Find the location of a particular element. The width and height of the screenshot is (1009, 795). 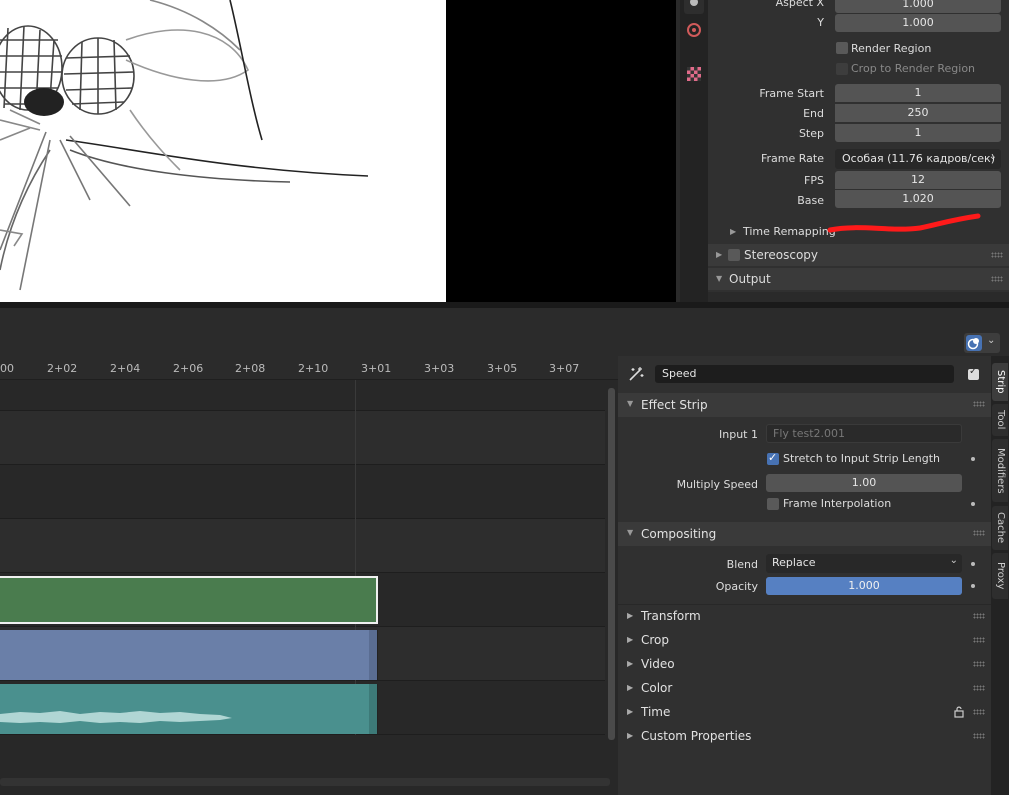

opacity-value: 1.000 is located at coordinates (864, 585).